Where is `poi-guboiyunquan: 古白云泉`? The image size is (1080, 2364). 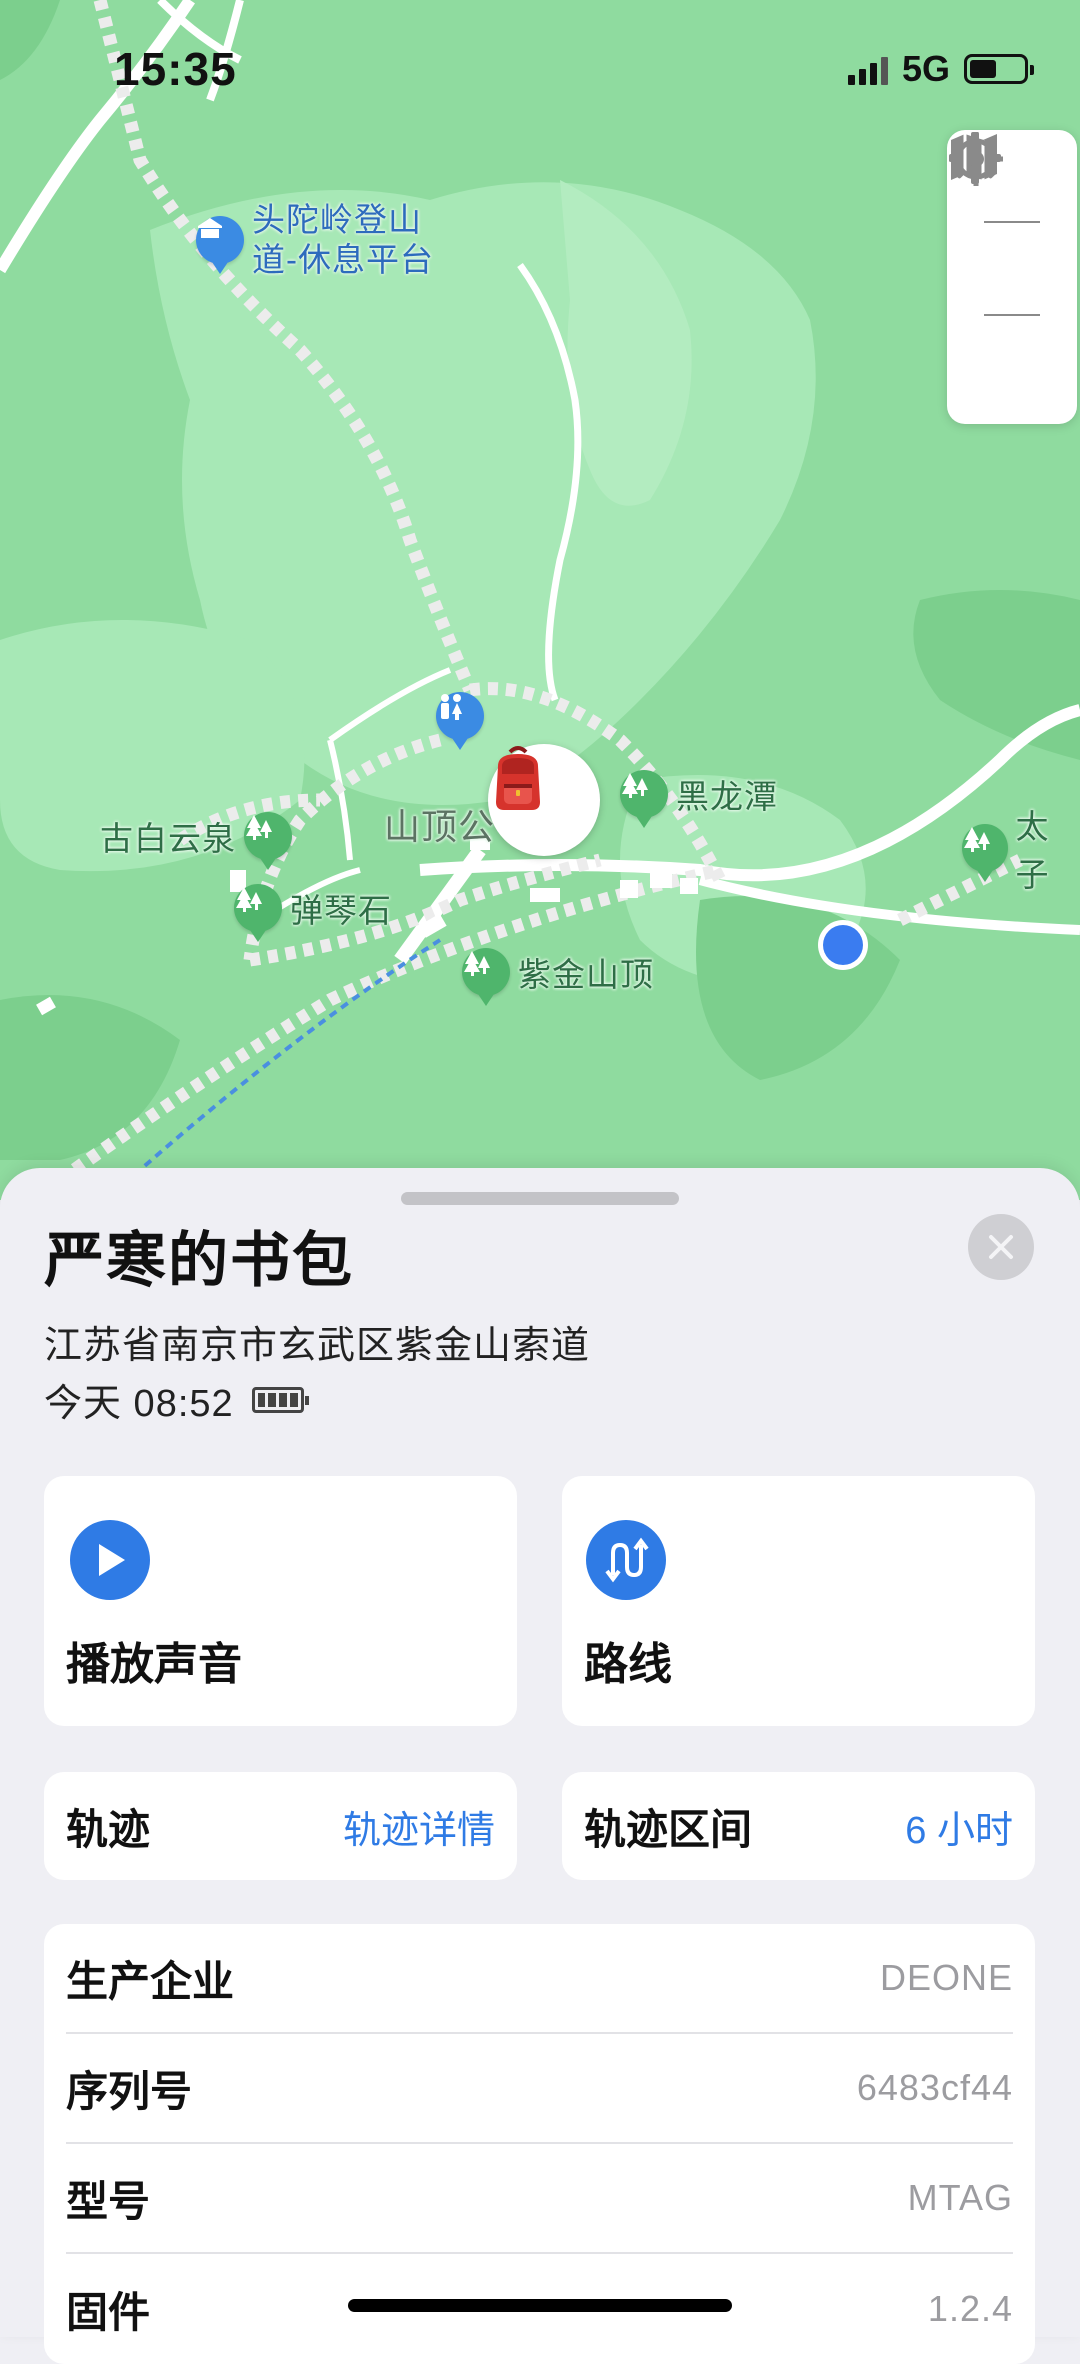 poi-guboiyunquan: 古白云泉 is located at coordinates (196, 841).